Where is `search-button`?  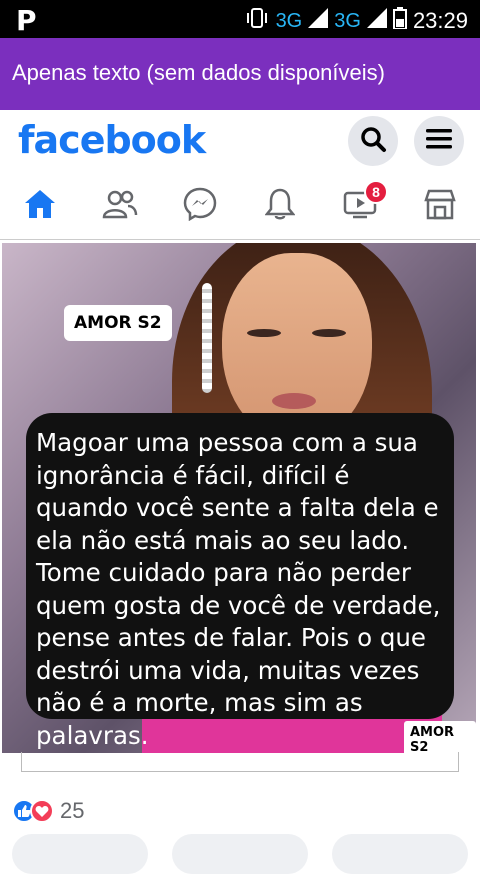 search-button is located at coordinates (373, 141).